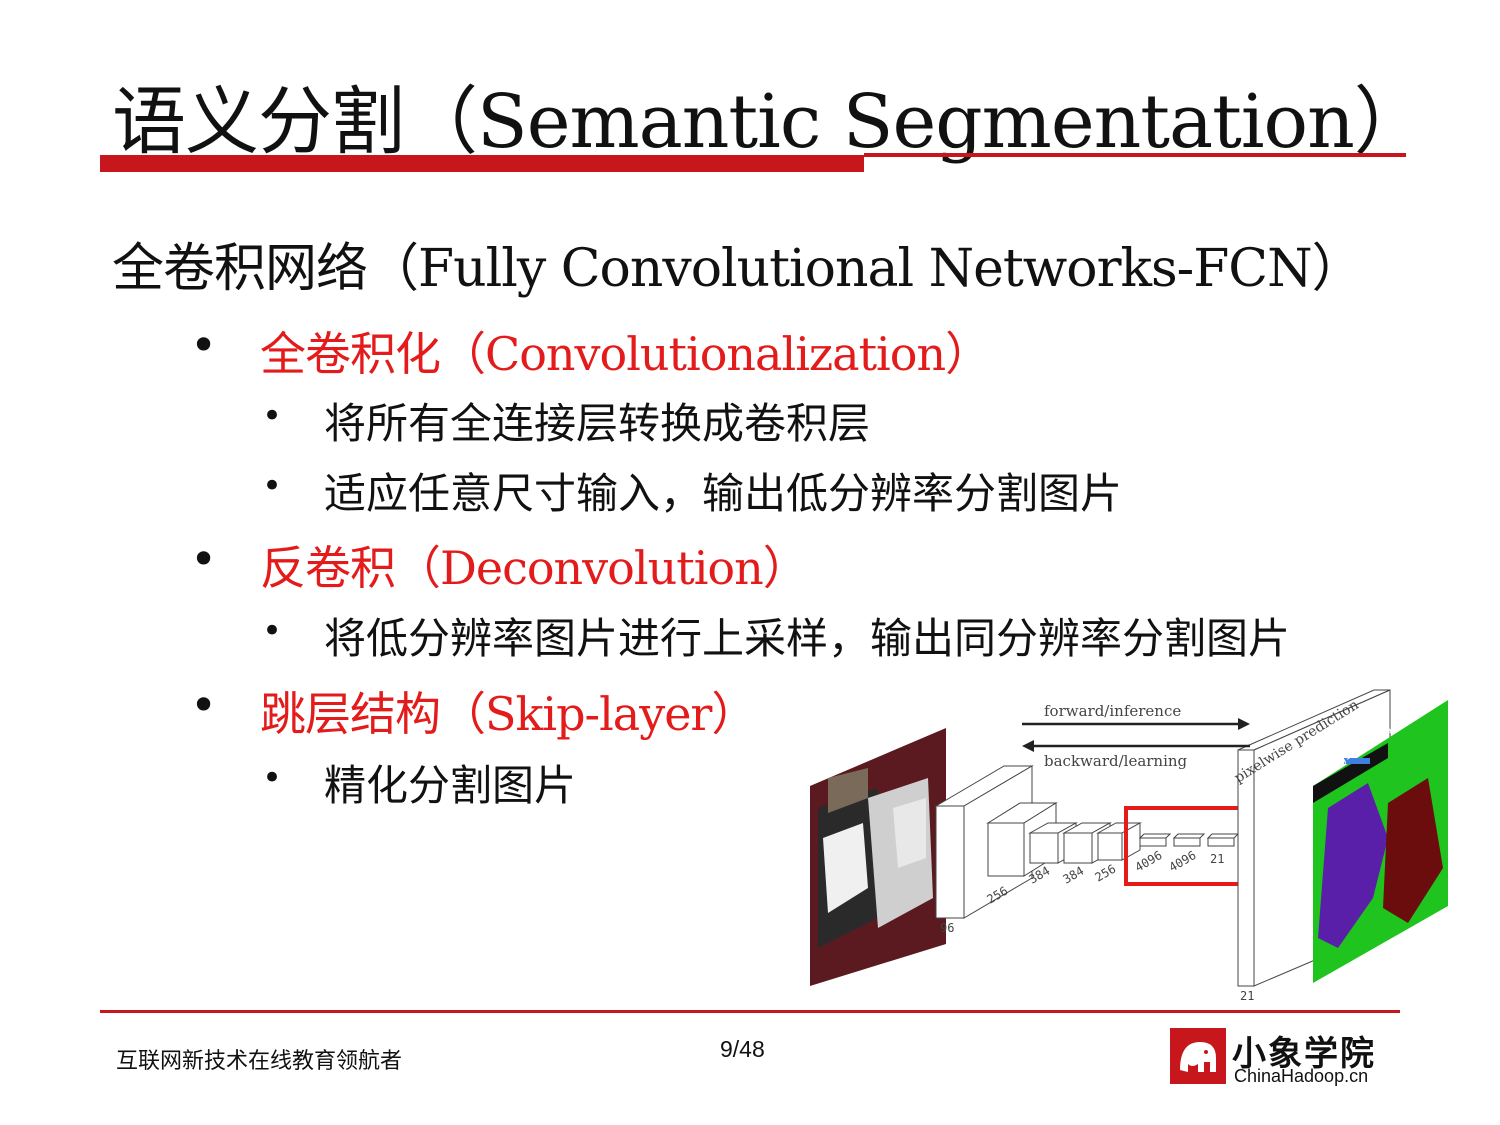  I want to click on bullet-text: 将所有全连接层转换成卷积层, so click(597, 423).